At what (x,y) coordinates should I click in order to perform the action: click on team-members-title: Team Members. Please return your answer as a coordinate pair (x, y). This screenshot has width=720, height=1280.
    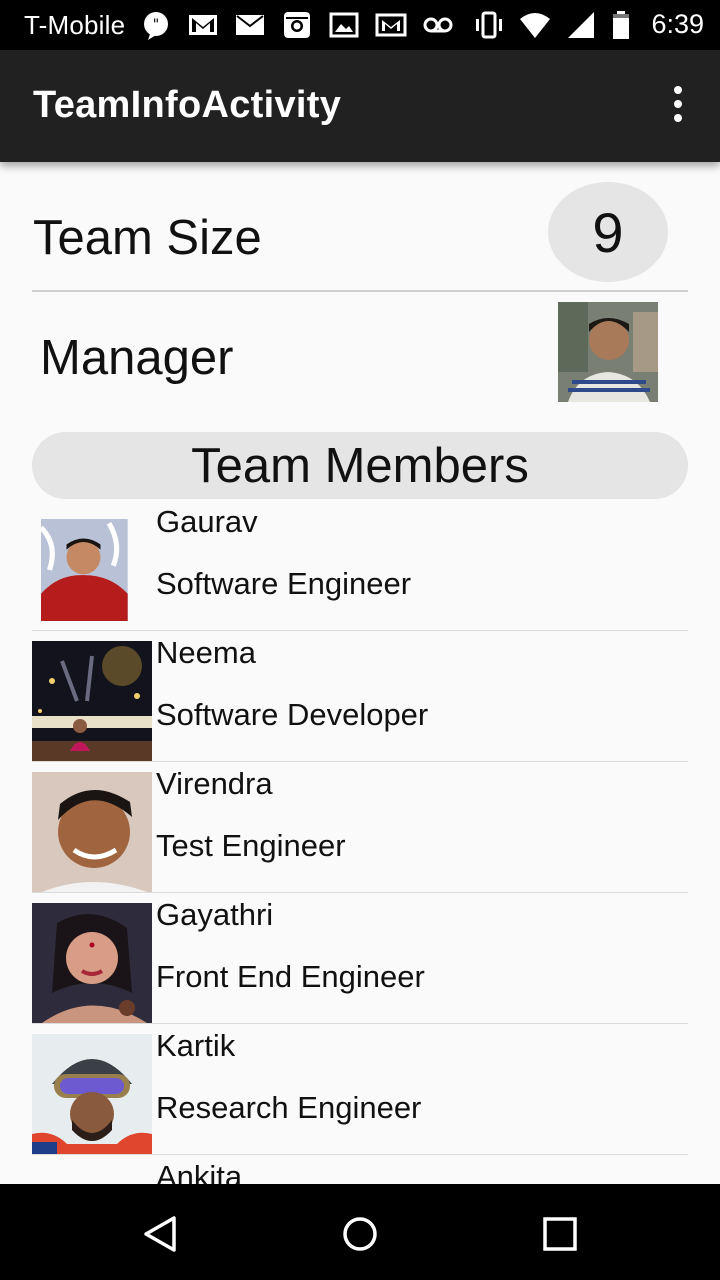
    Looking at the image, I should click on (360, 465).